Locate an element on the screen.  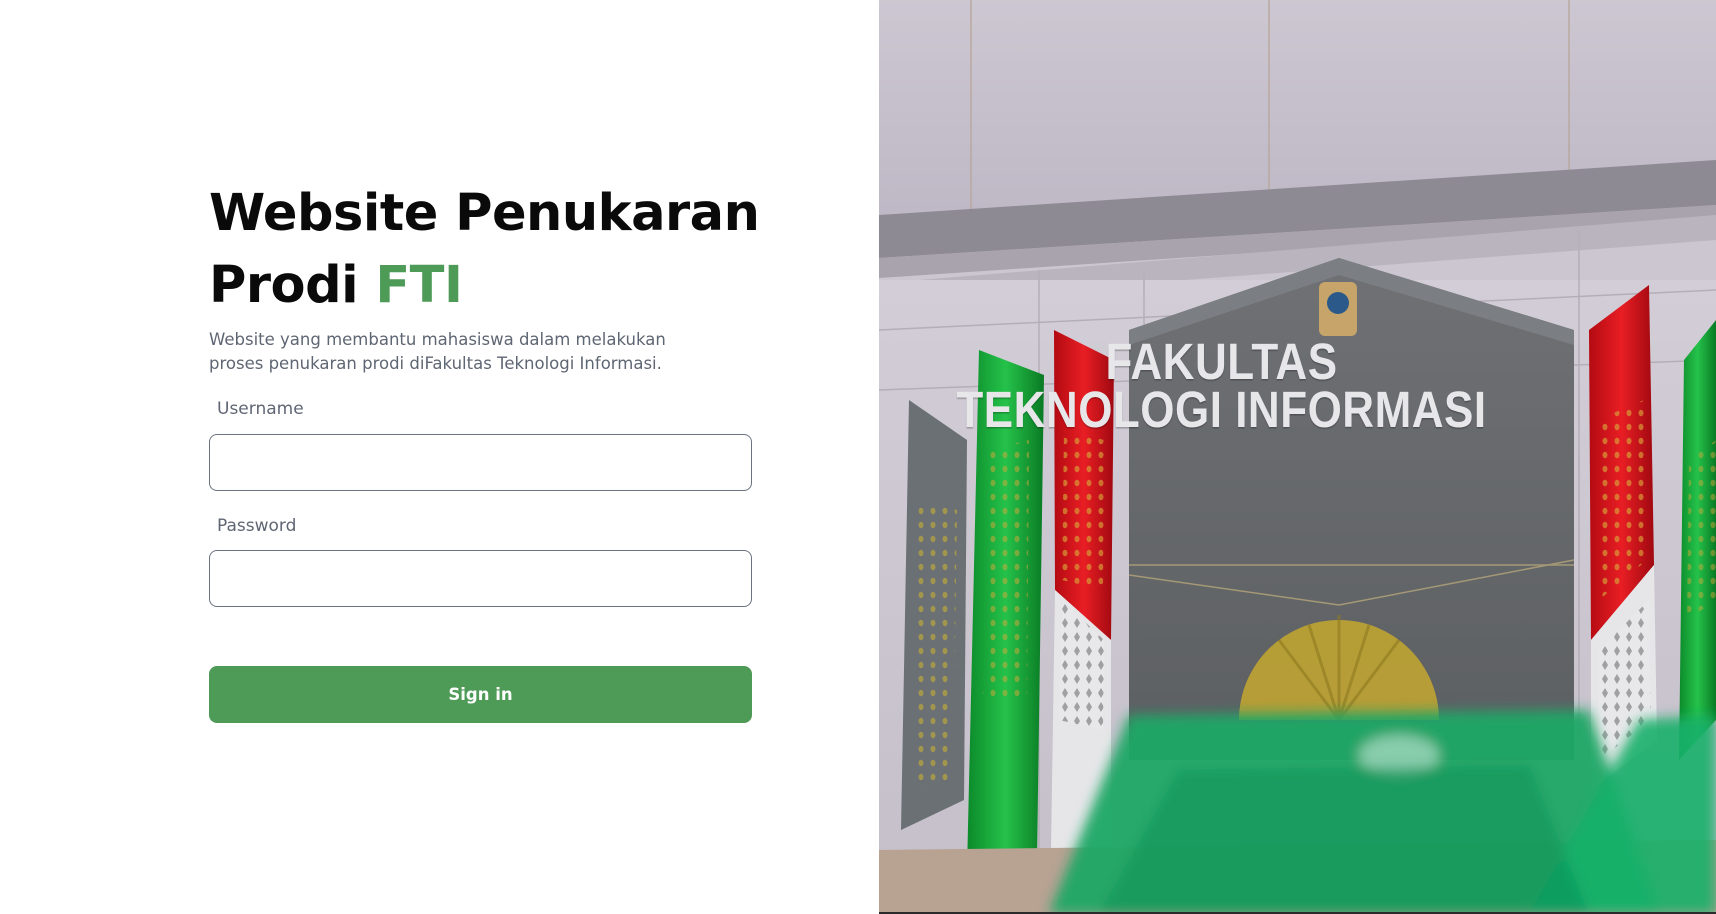
username-input is located at coordinates (480, 462).